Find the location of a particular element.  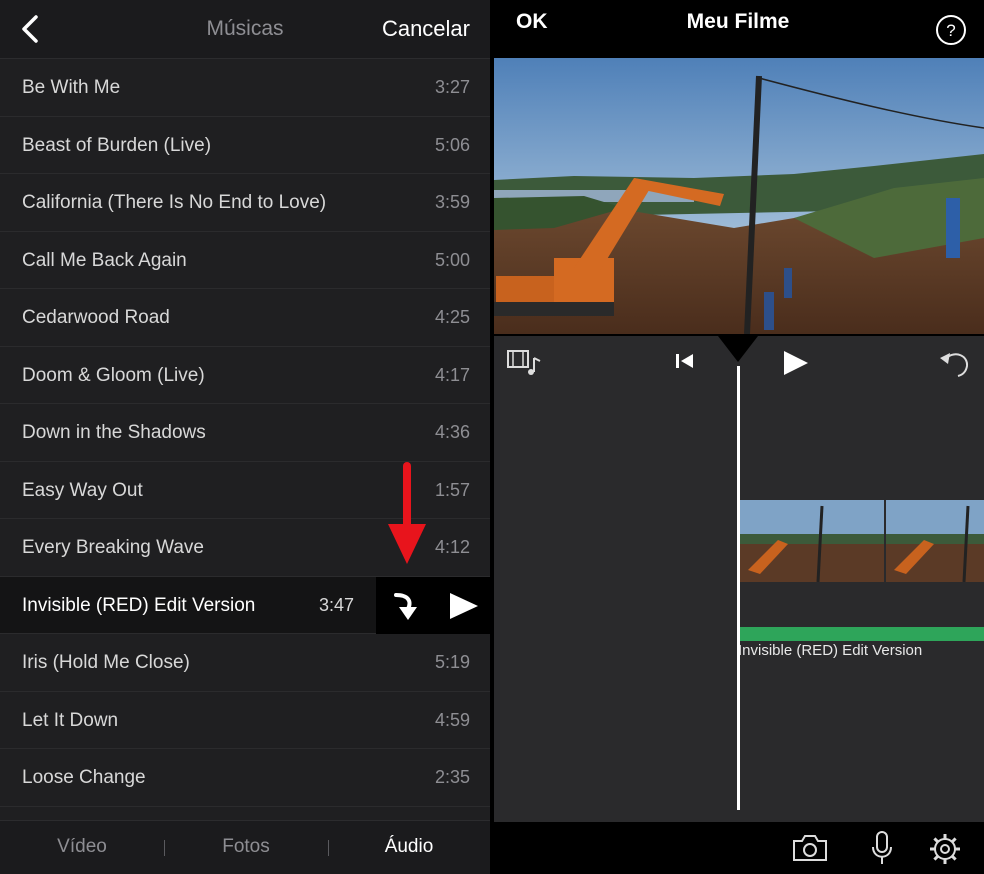

song-title: Easy Way Out is located at coordinates (82, 490).